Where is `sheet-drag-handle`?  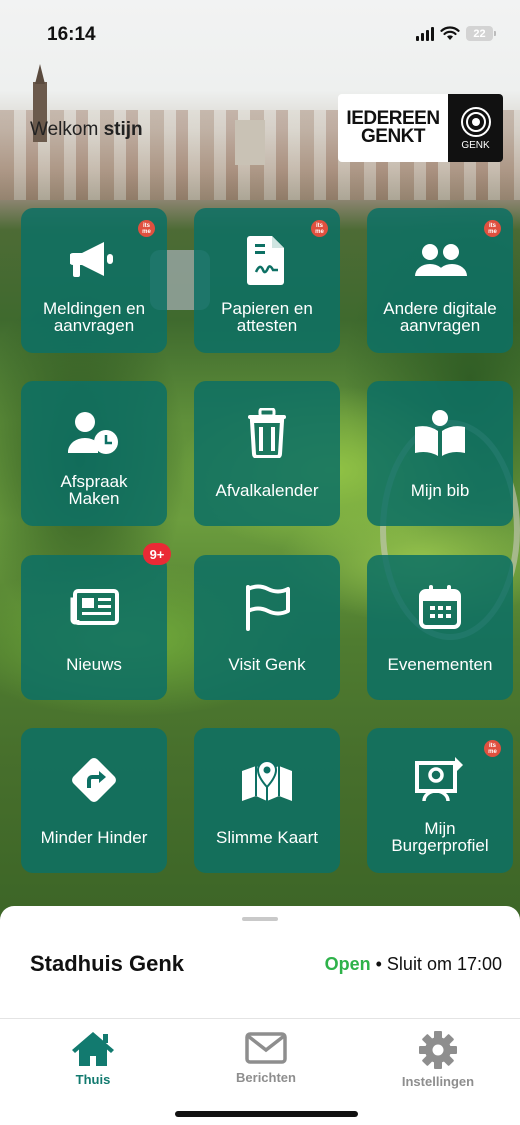 sheet-drag-handle is located at coordinates (260, 919).